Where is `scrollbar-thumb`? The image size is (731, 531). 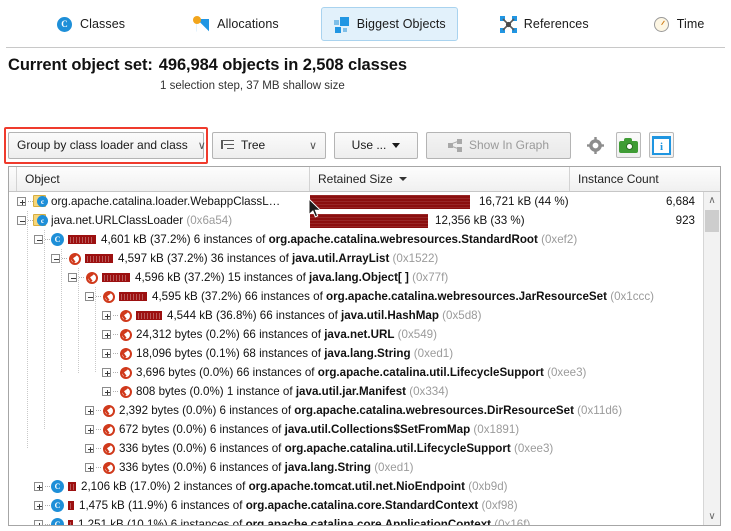
scrollbar-thumb is located at coordinates (712, 221).